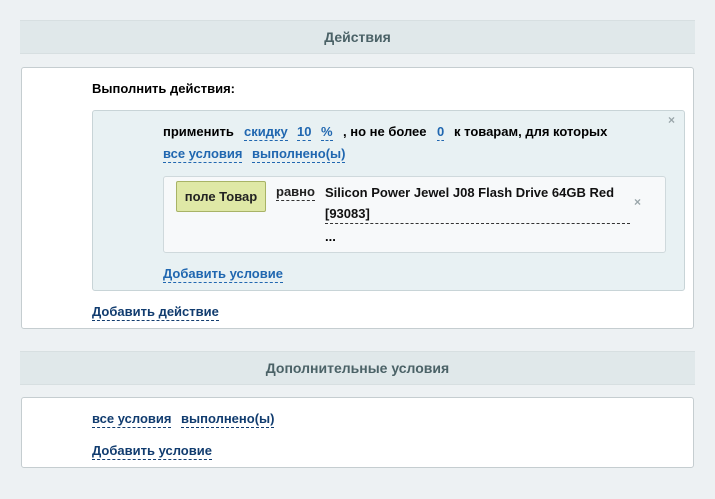  Describe the element at coordinates (357, 37) in the screenshot. I see `actions-section-header: Действия` at that location.